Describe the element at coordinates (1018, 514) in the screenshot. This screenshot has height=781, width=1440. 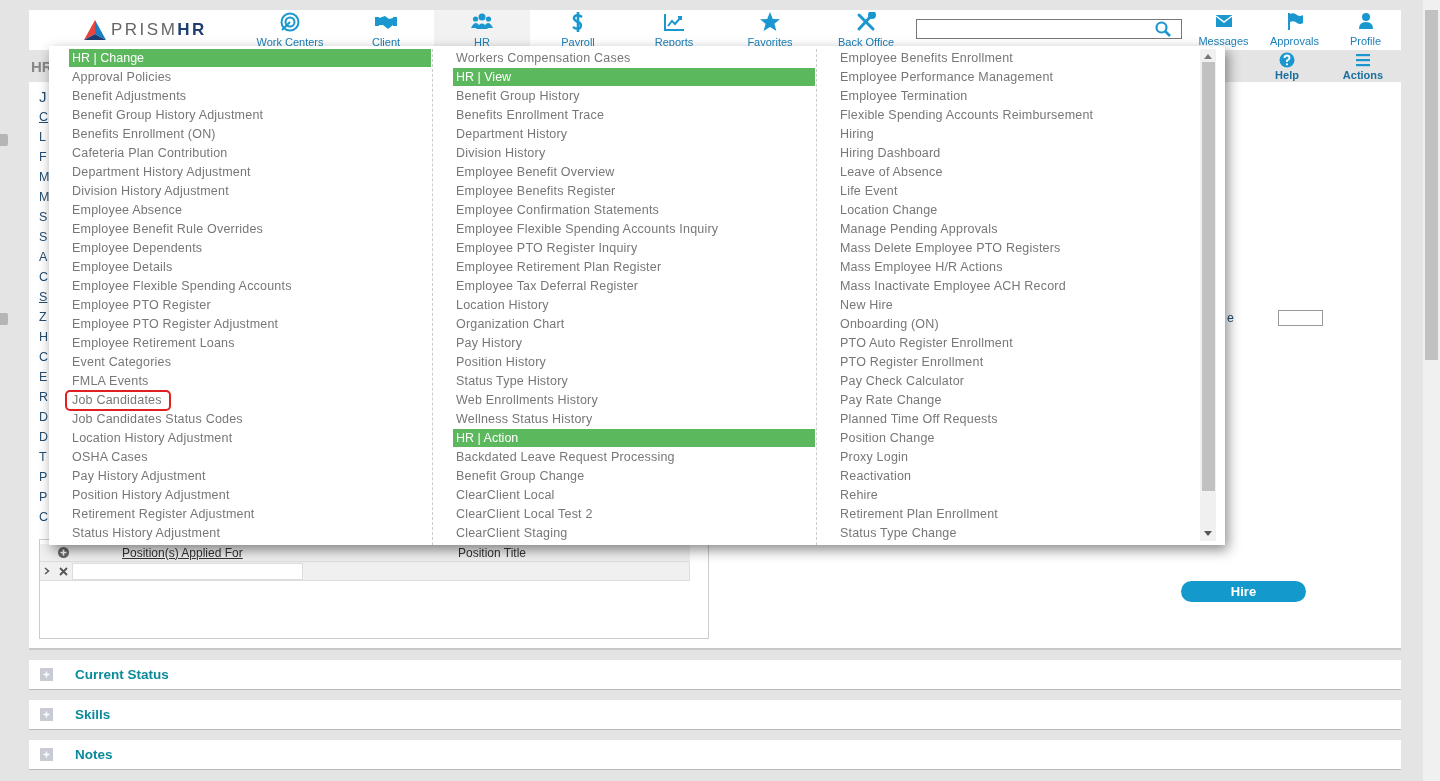
I see `menu-item: Retirement Plan Enrollment` at that location.